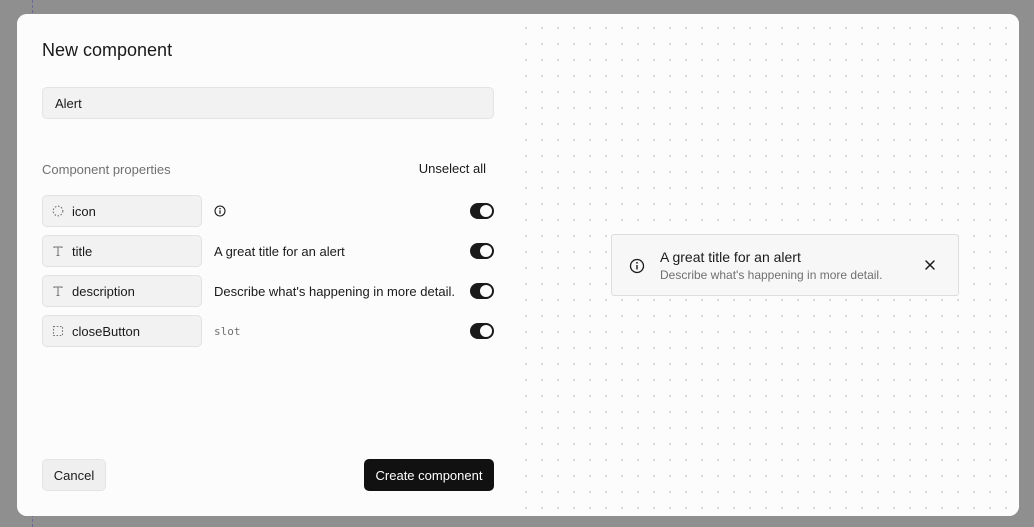 The image size is (1034, 527). What do you see at coordinates (730, 257) in the screenshot?
I see `alert-title: A great title for an alert` at bounding box center [730, 257].